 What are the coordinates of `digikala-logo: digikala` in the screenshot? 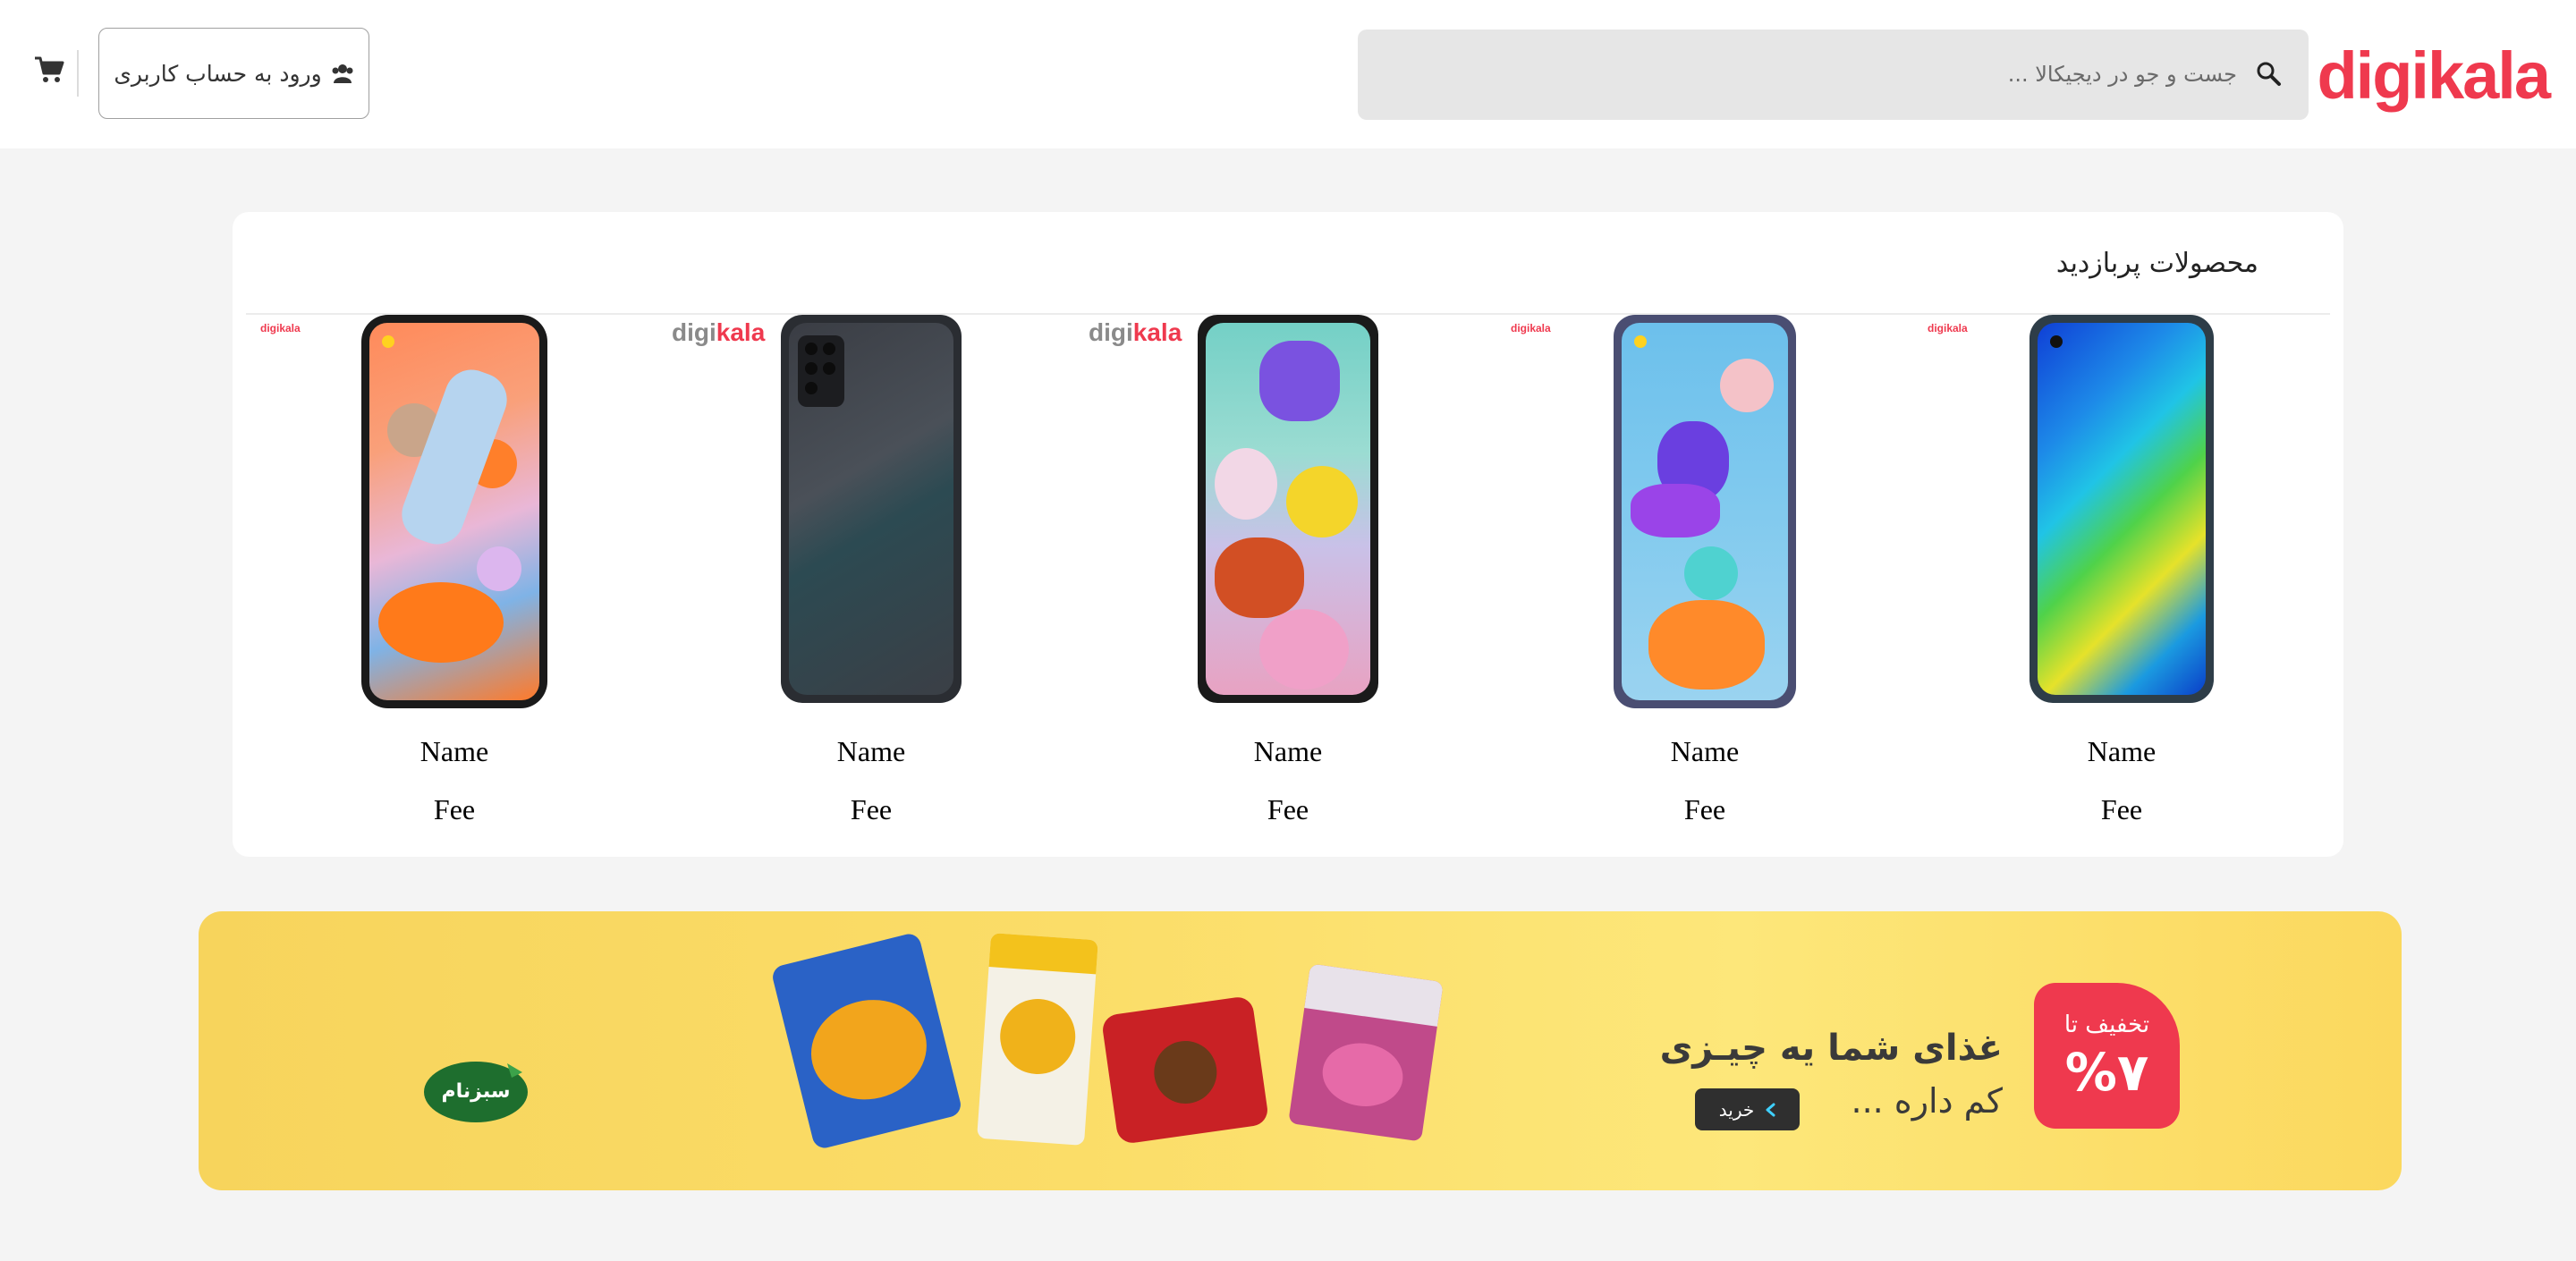 It's located at (2434, 76).